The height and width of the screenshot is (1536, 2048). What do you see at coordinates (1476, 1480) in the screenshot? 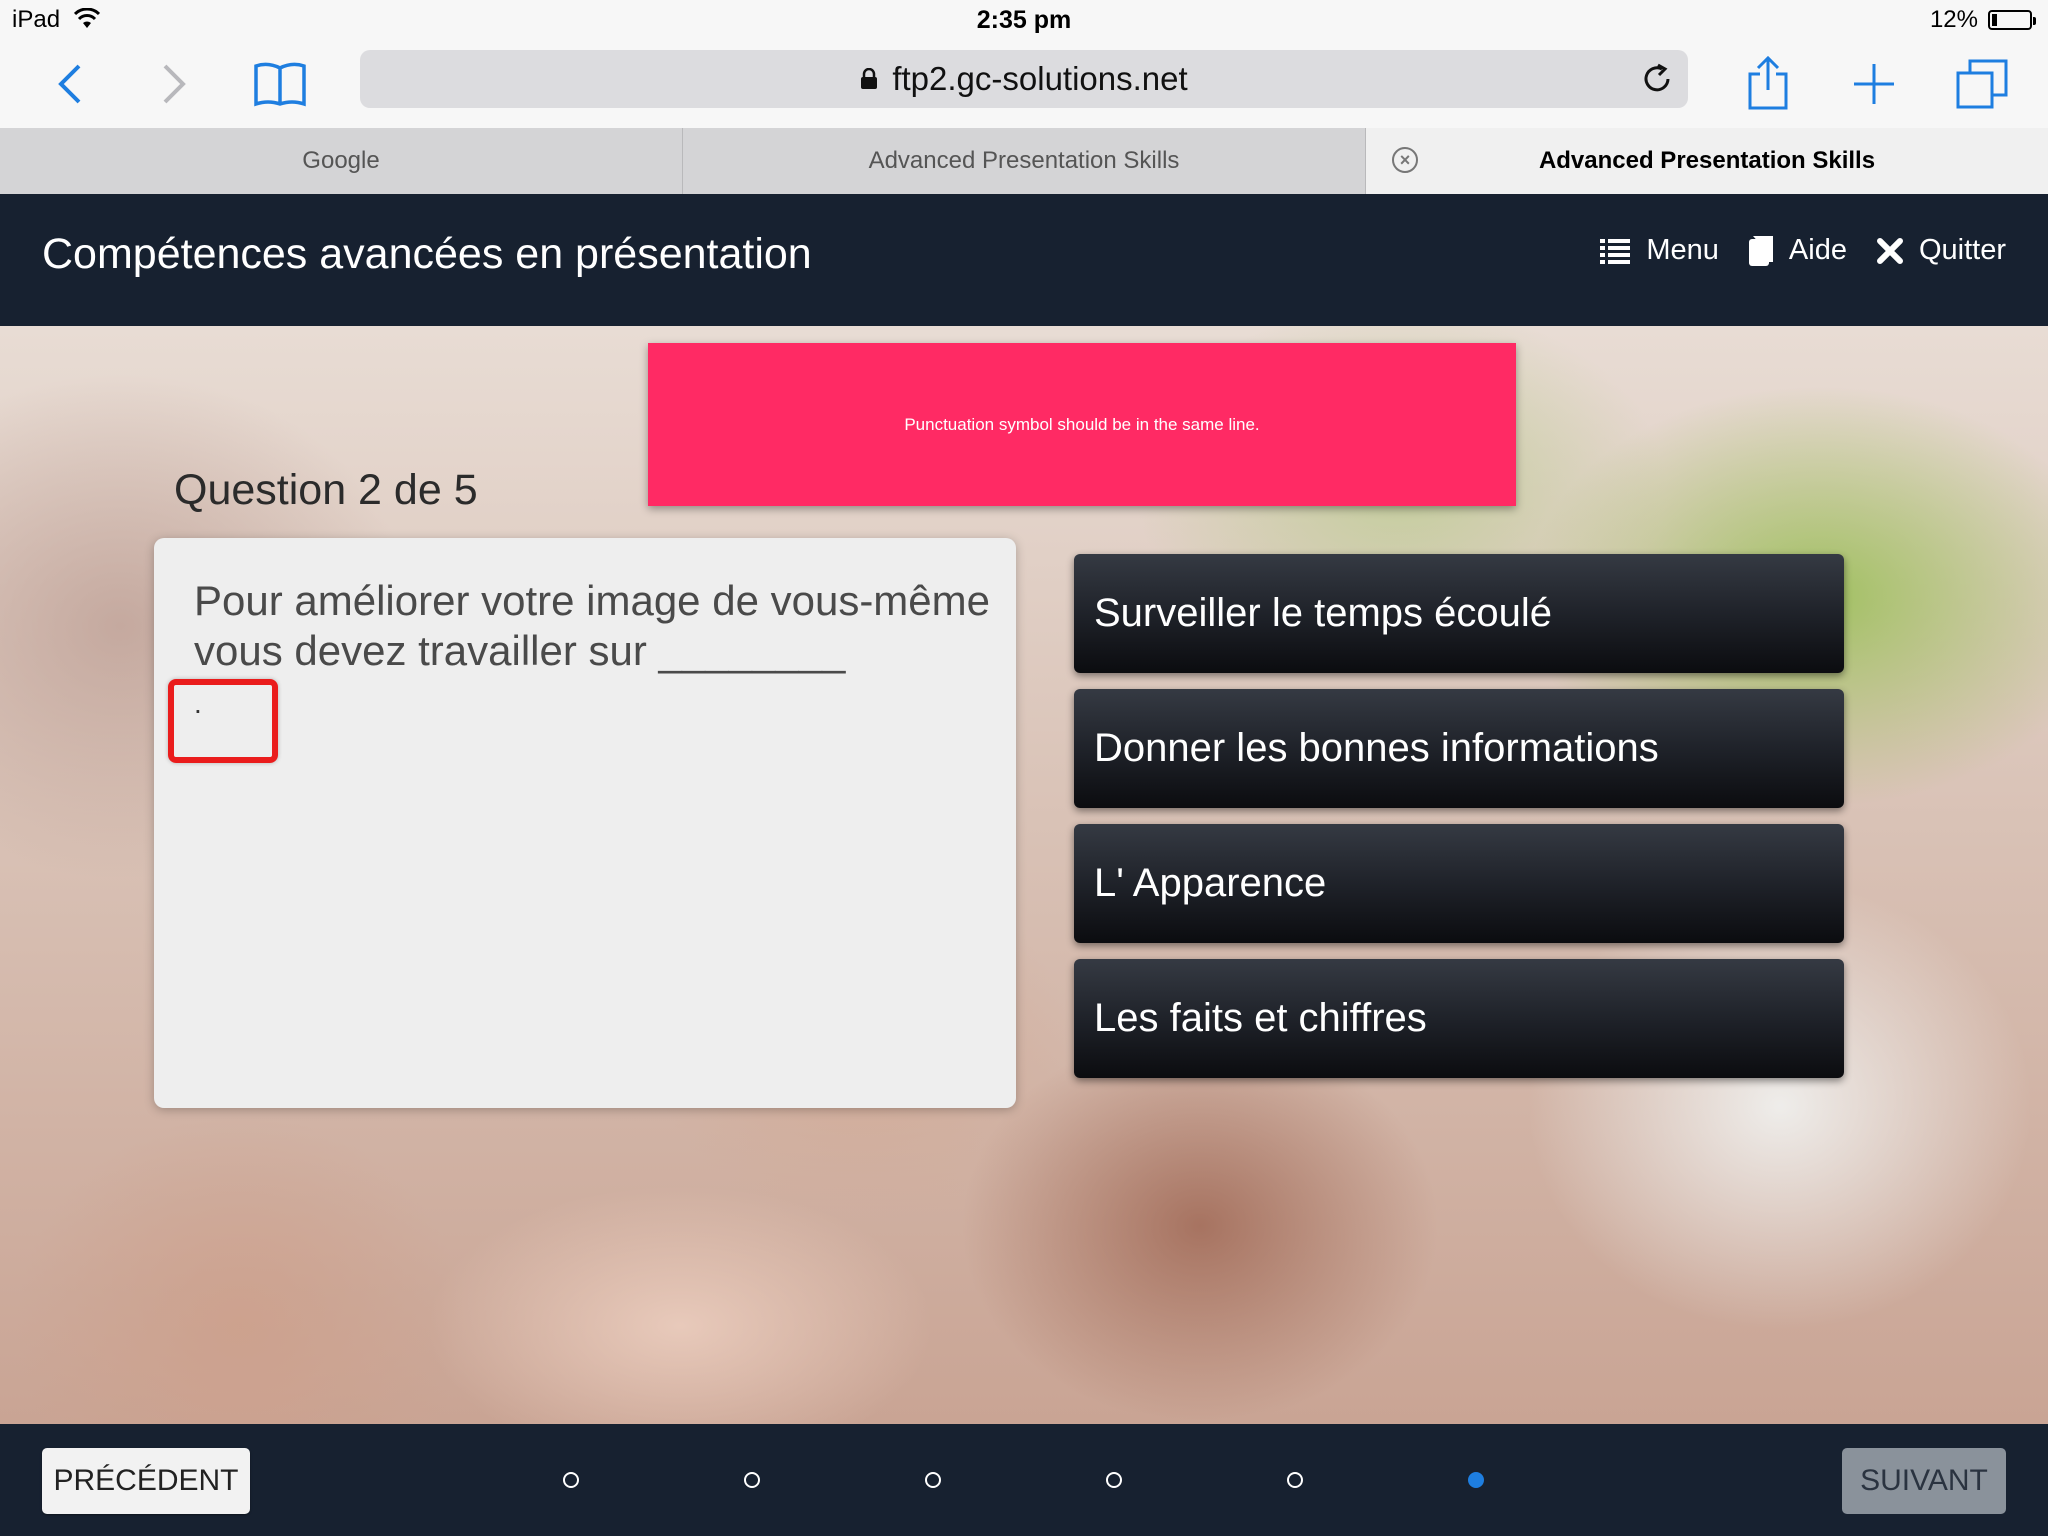
I see `progress-dot-6-current` at bounding box center [1476, 1480].